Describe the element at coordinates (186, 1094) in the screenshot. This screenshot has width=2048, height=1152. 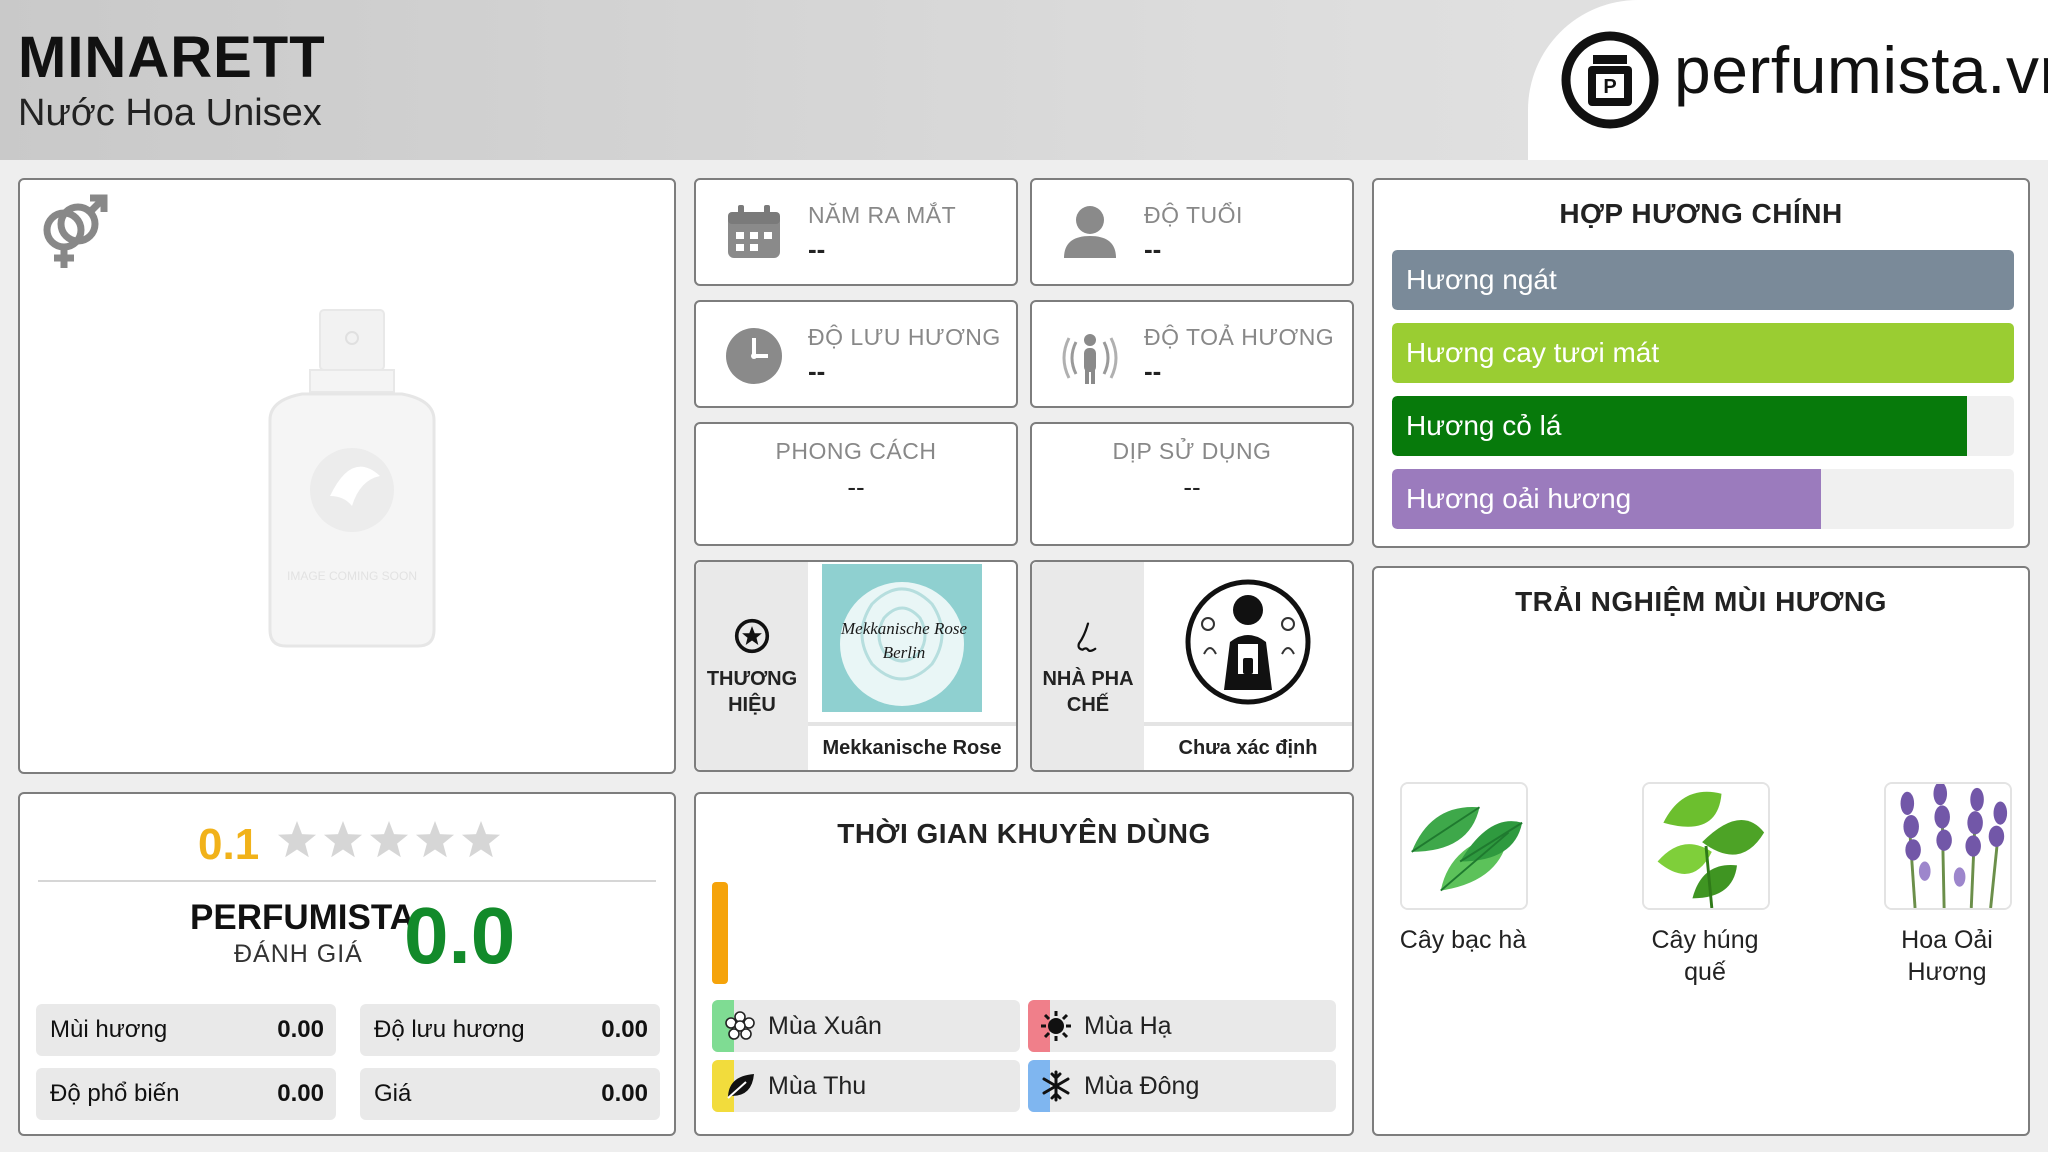
I see `metric-popularity: Độ phổ biến 0.00` at that location.